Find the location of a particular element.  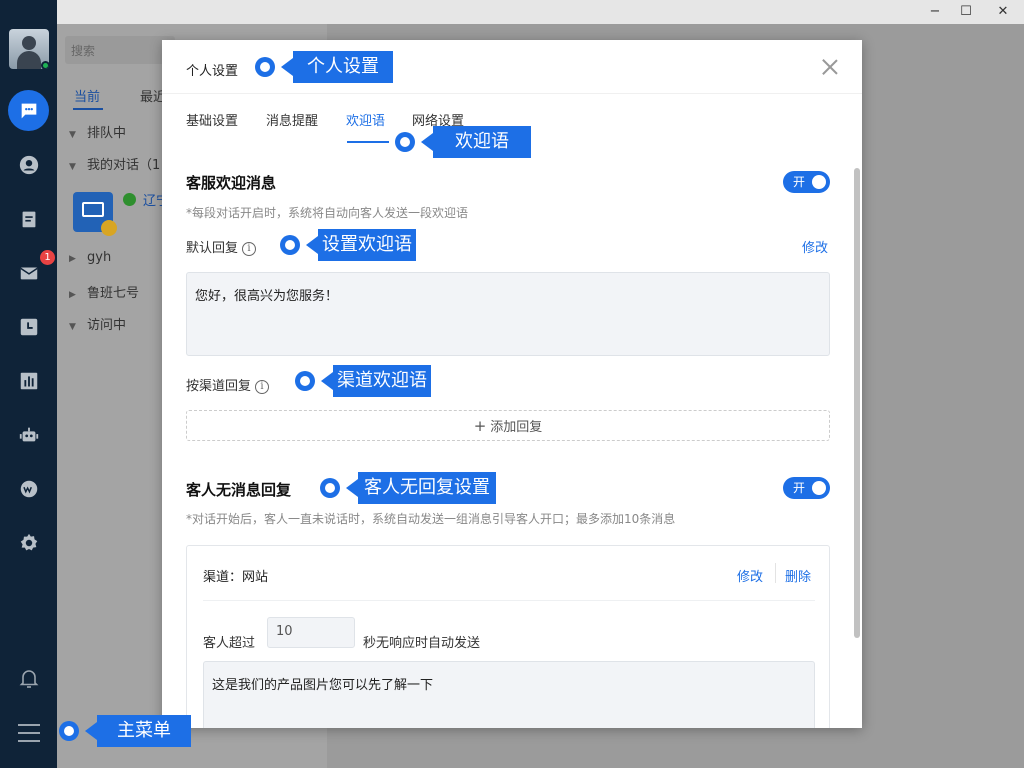

tree-item-label: 鲁班七号 is located at coordinates (113, 293).